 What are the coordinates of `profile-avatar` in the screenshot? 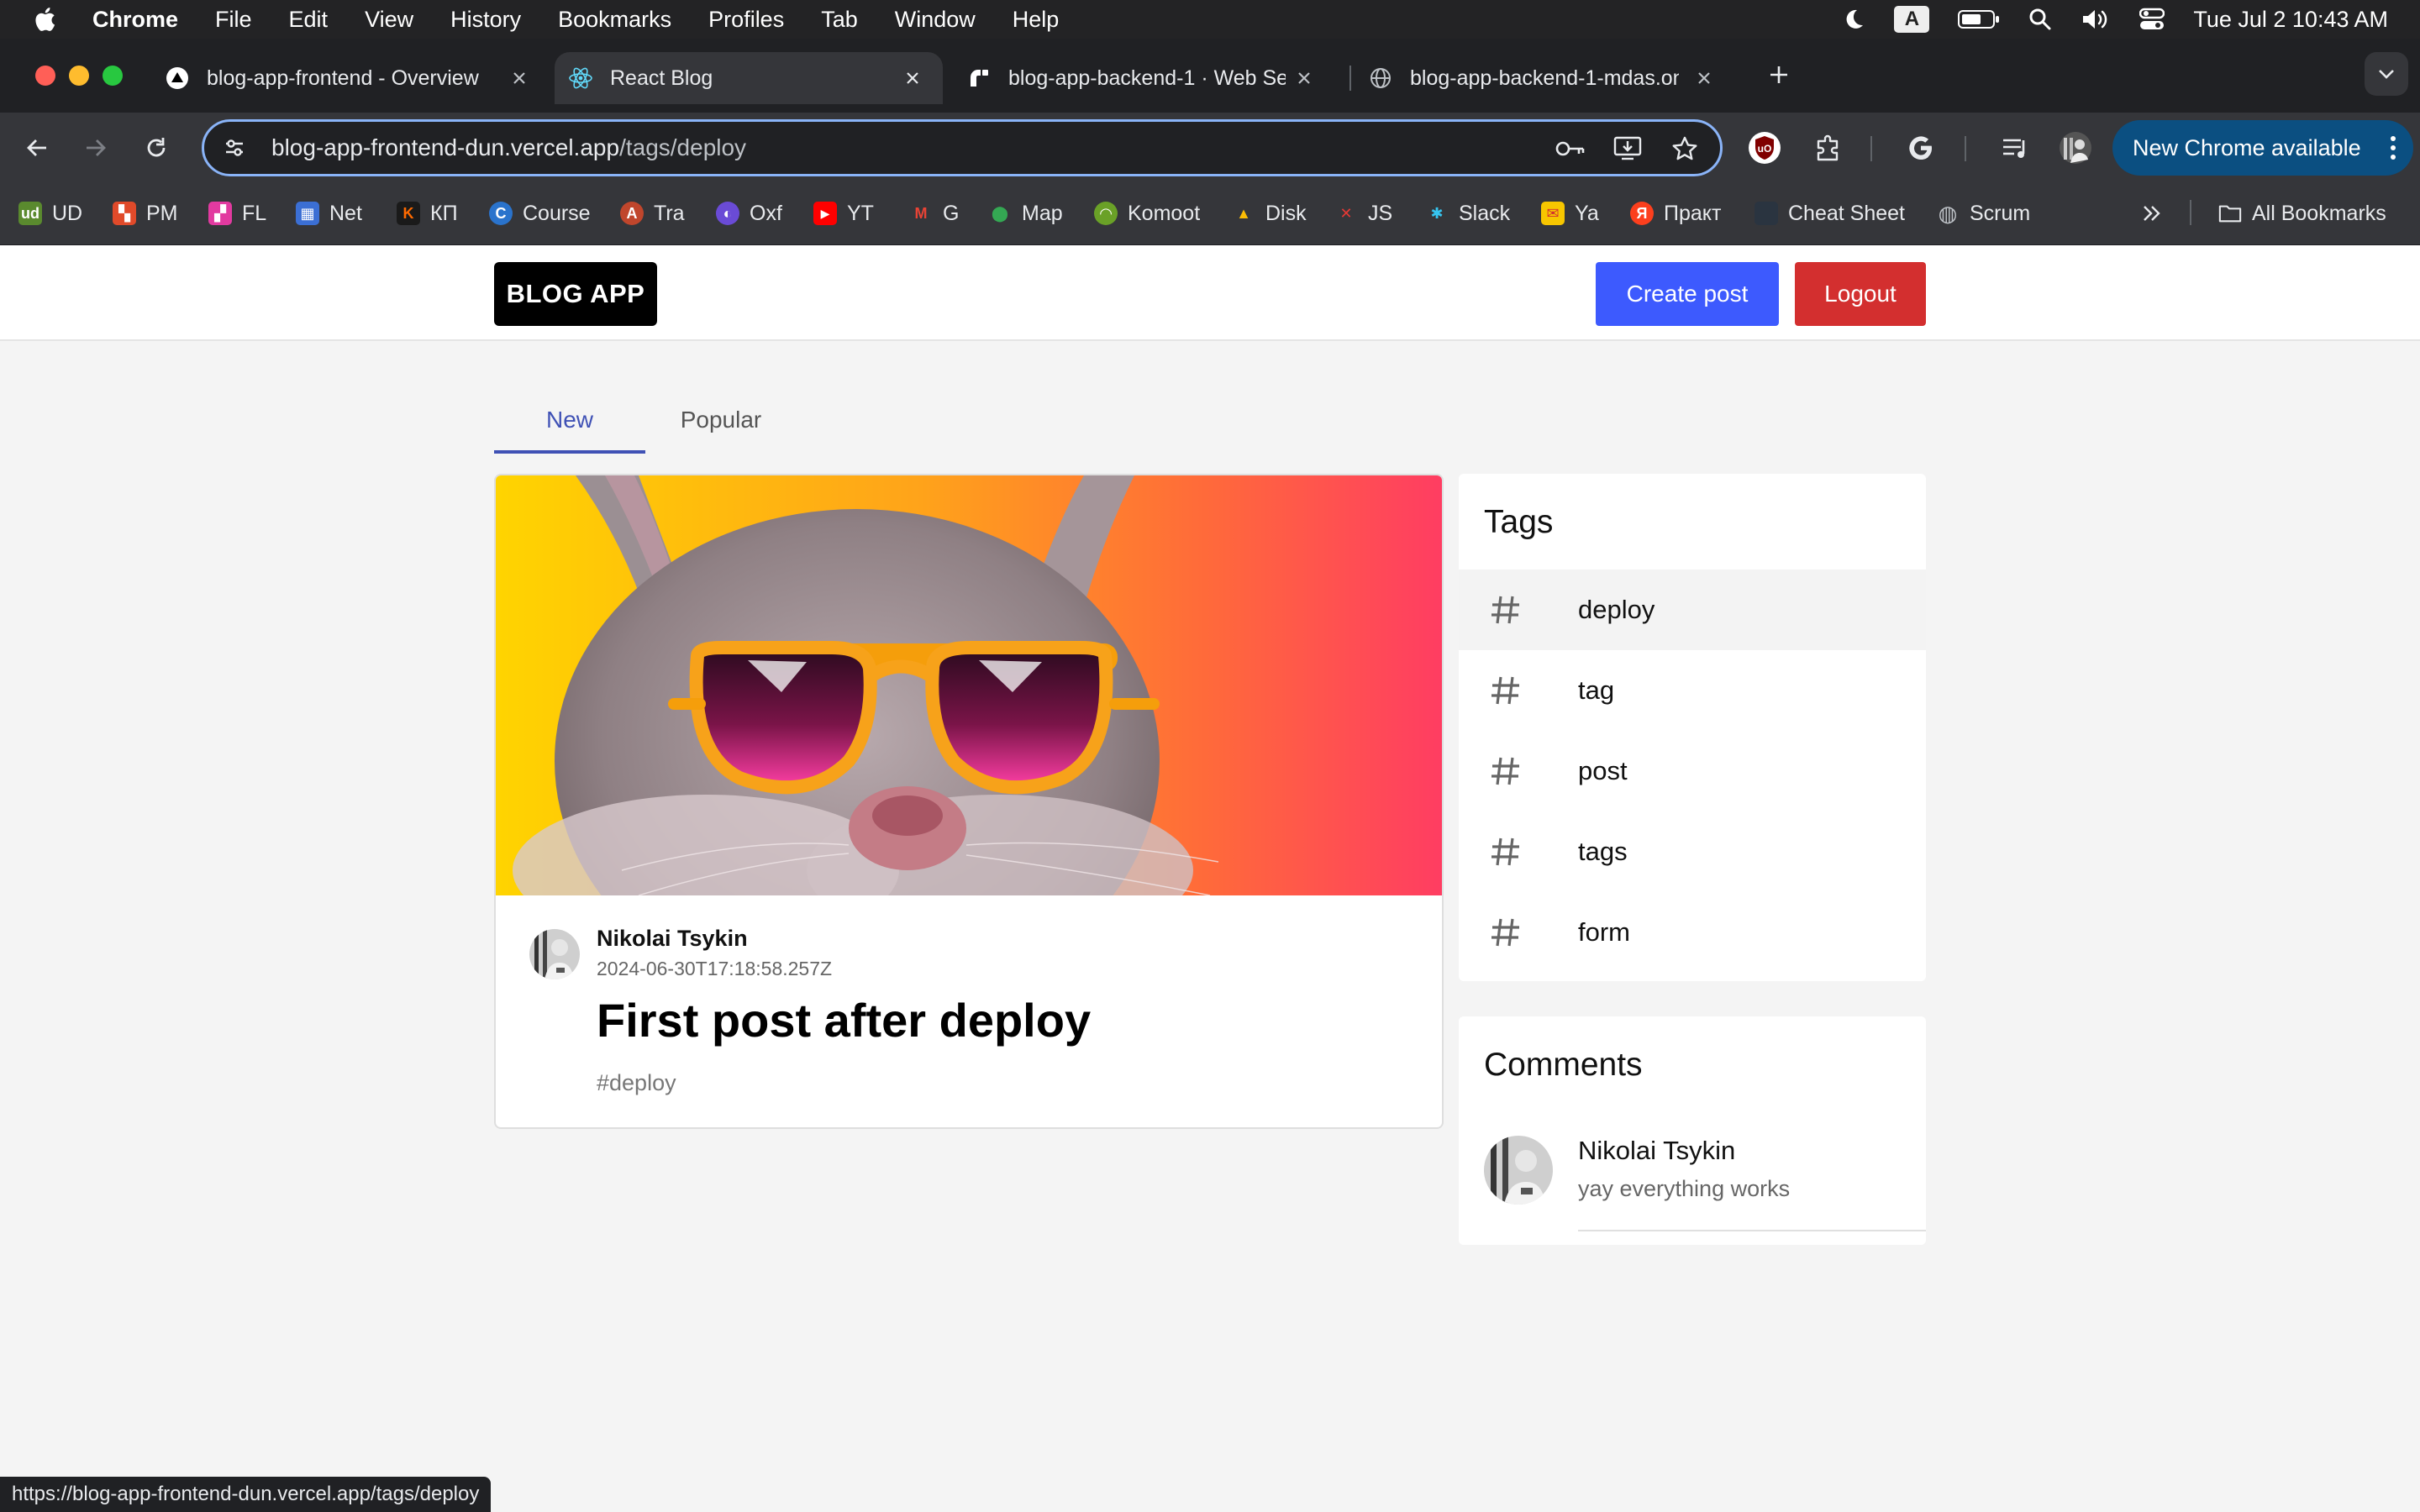 It's located at (2075, 148).